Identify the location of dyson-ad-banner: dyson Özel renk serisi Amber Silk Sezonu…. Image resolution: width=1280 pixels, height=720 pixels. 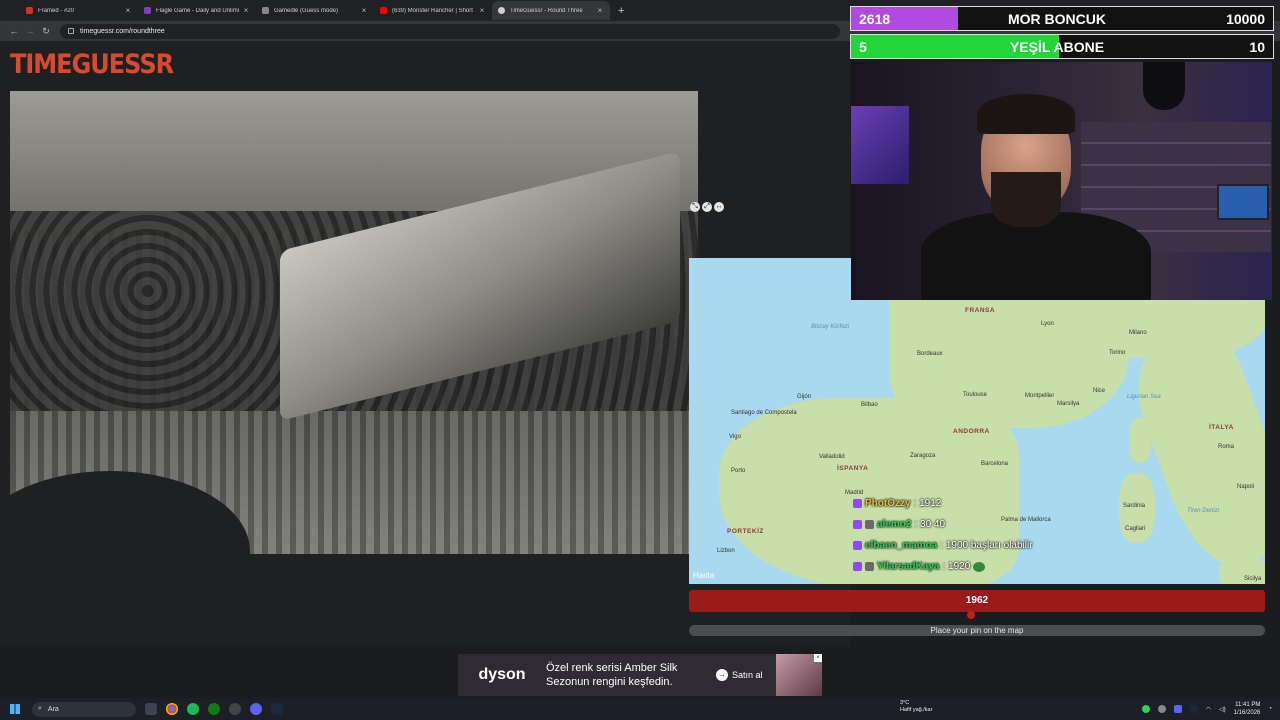
(640, 675).